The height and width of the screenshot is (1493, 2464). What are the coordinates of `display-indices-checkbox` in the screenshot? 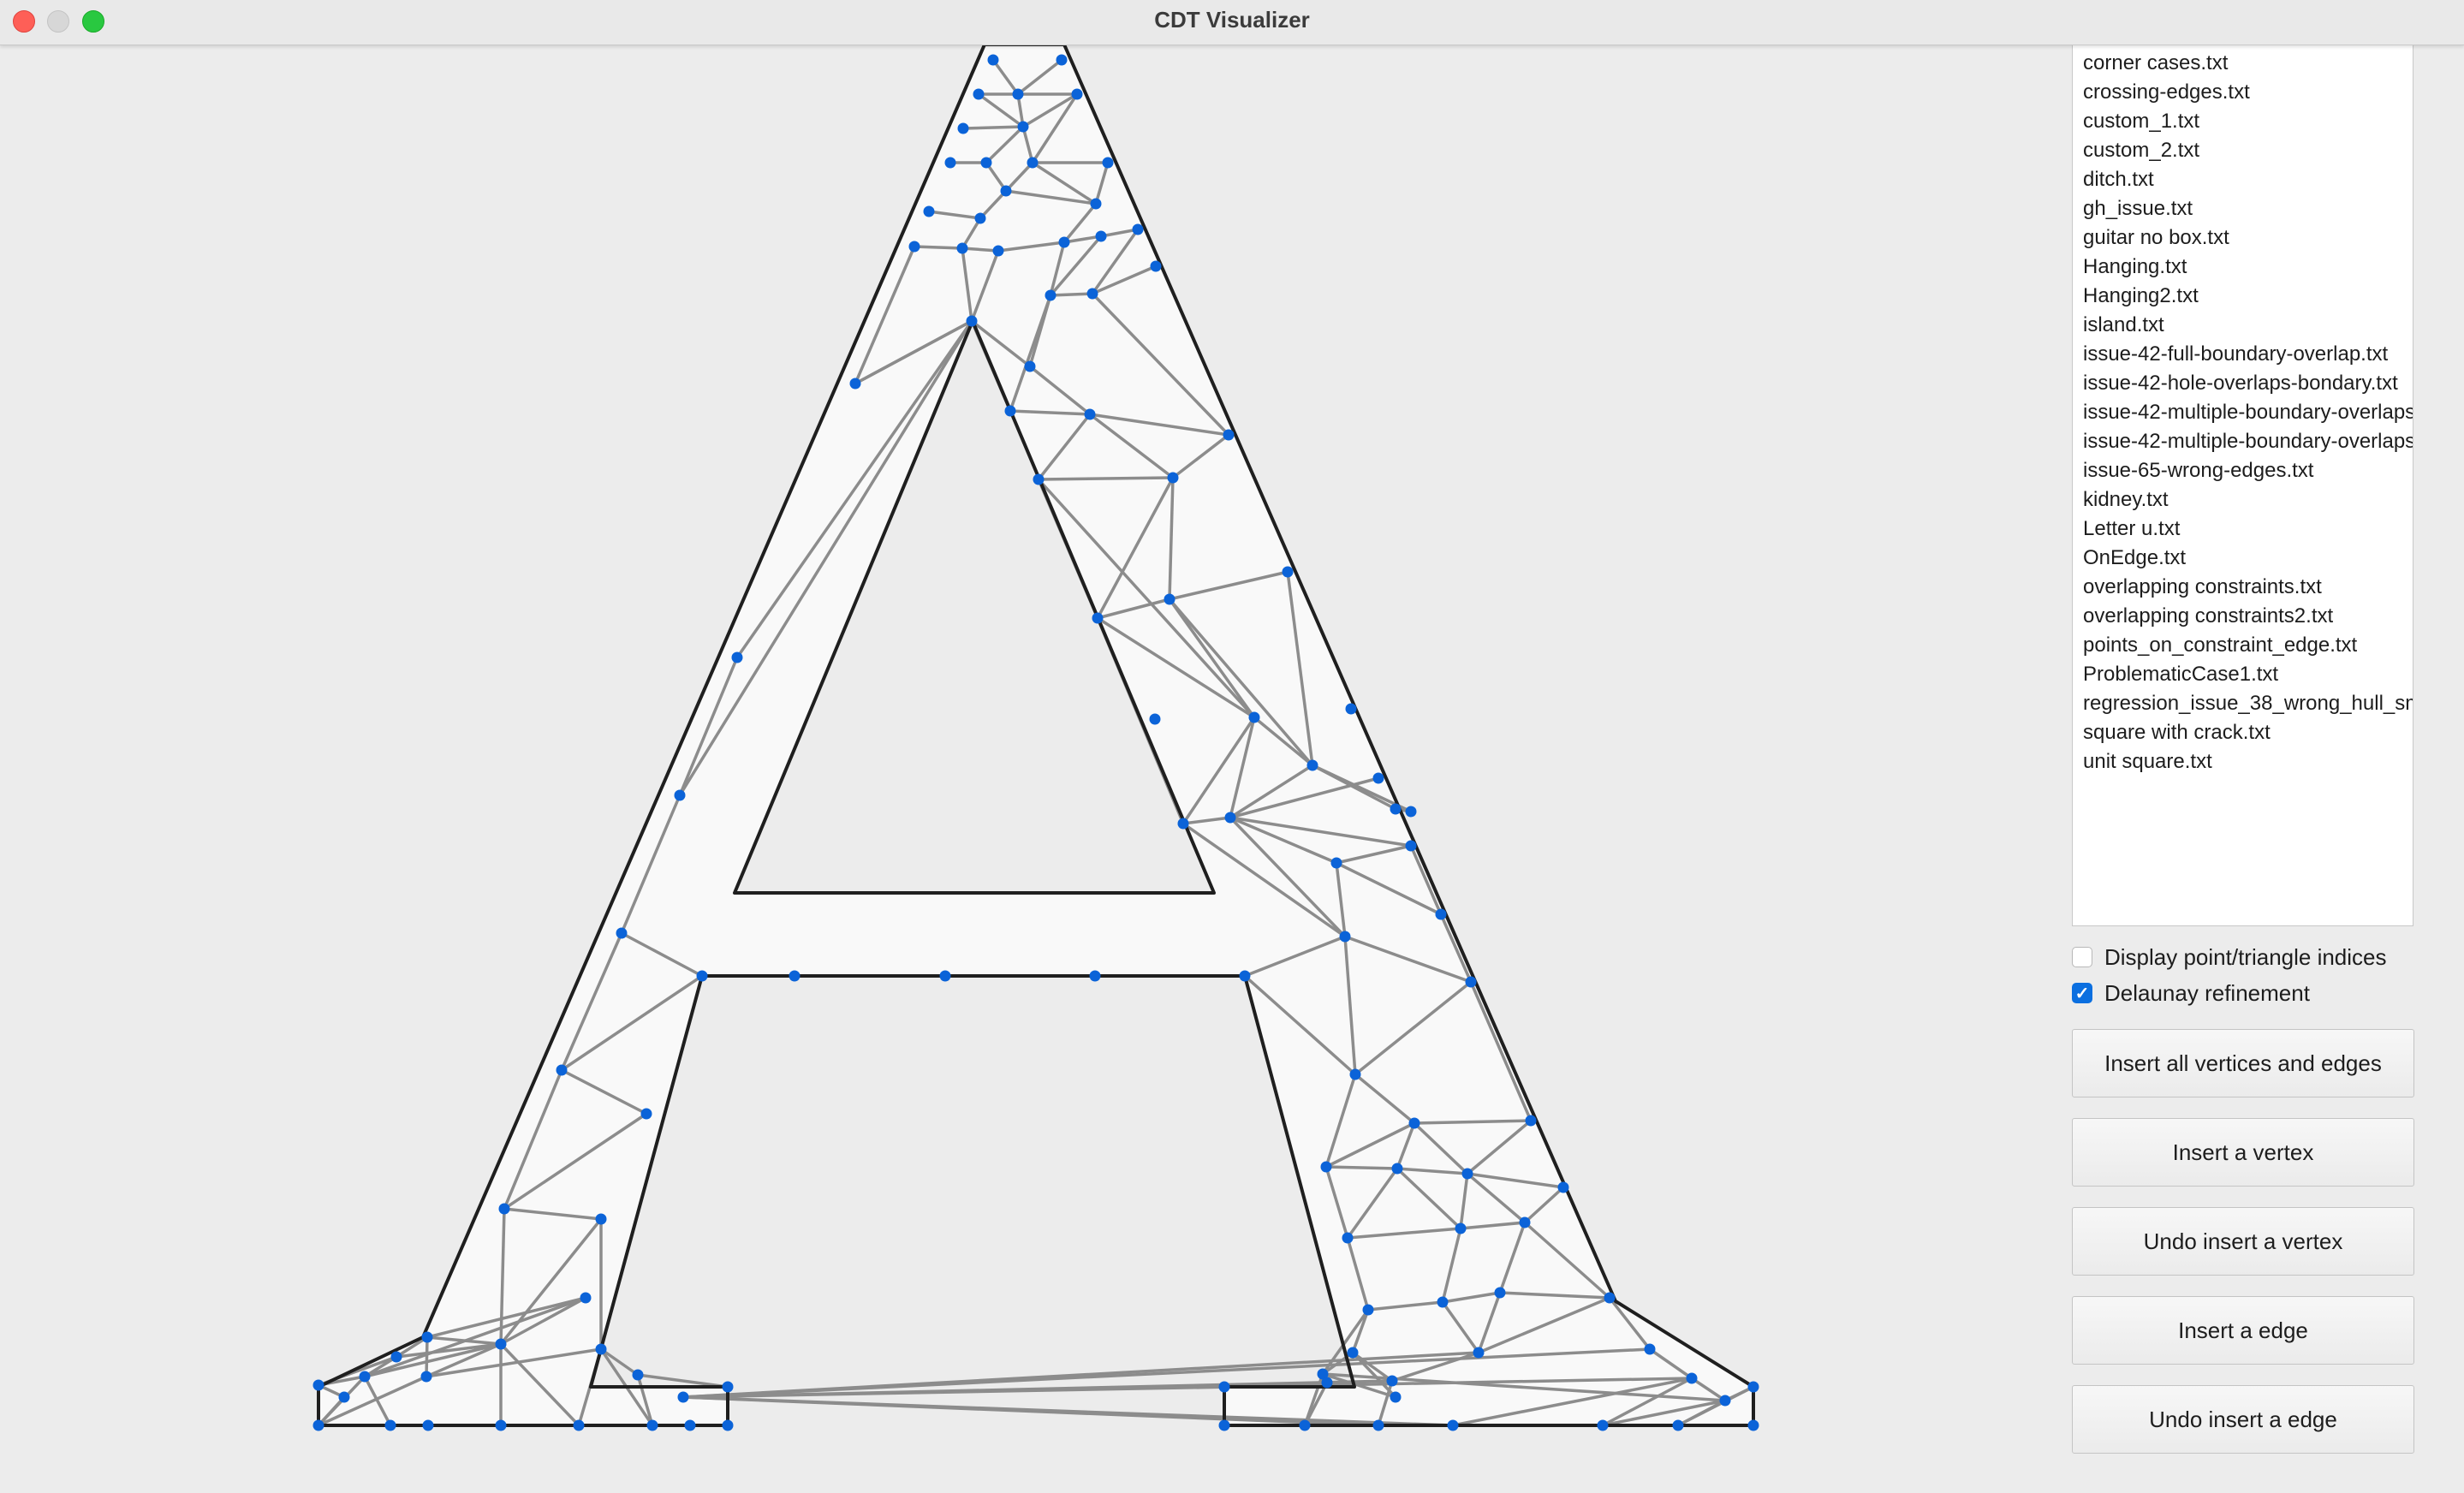 It's located at (2082, 957).